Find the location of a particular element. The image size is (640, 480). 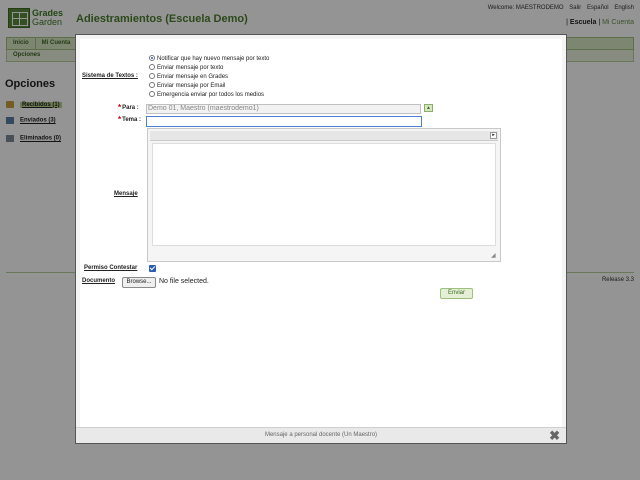

tema-input is located at coordinates (284, 121).